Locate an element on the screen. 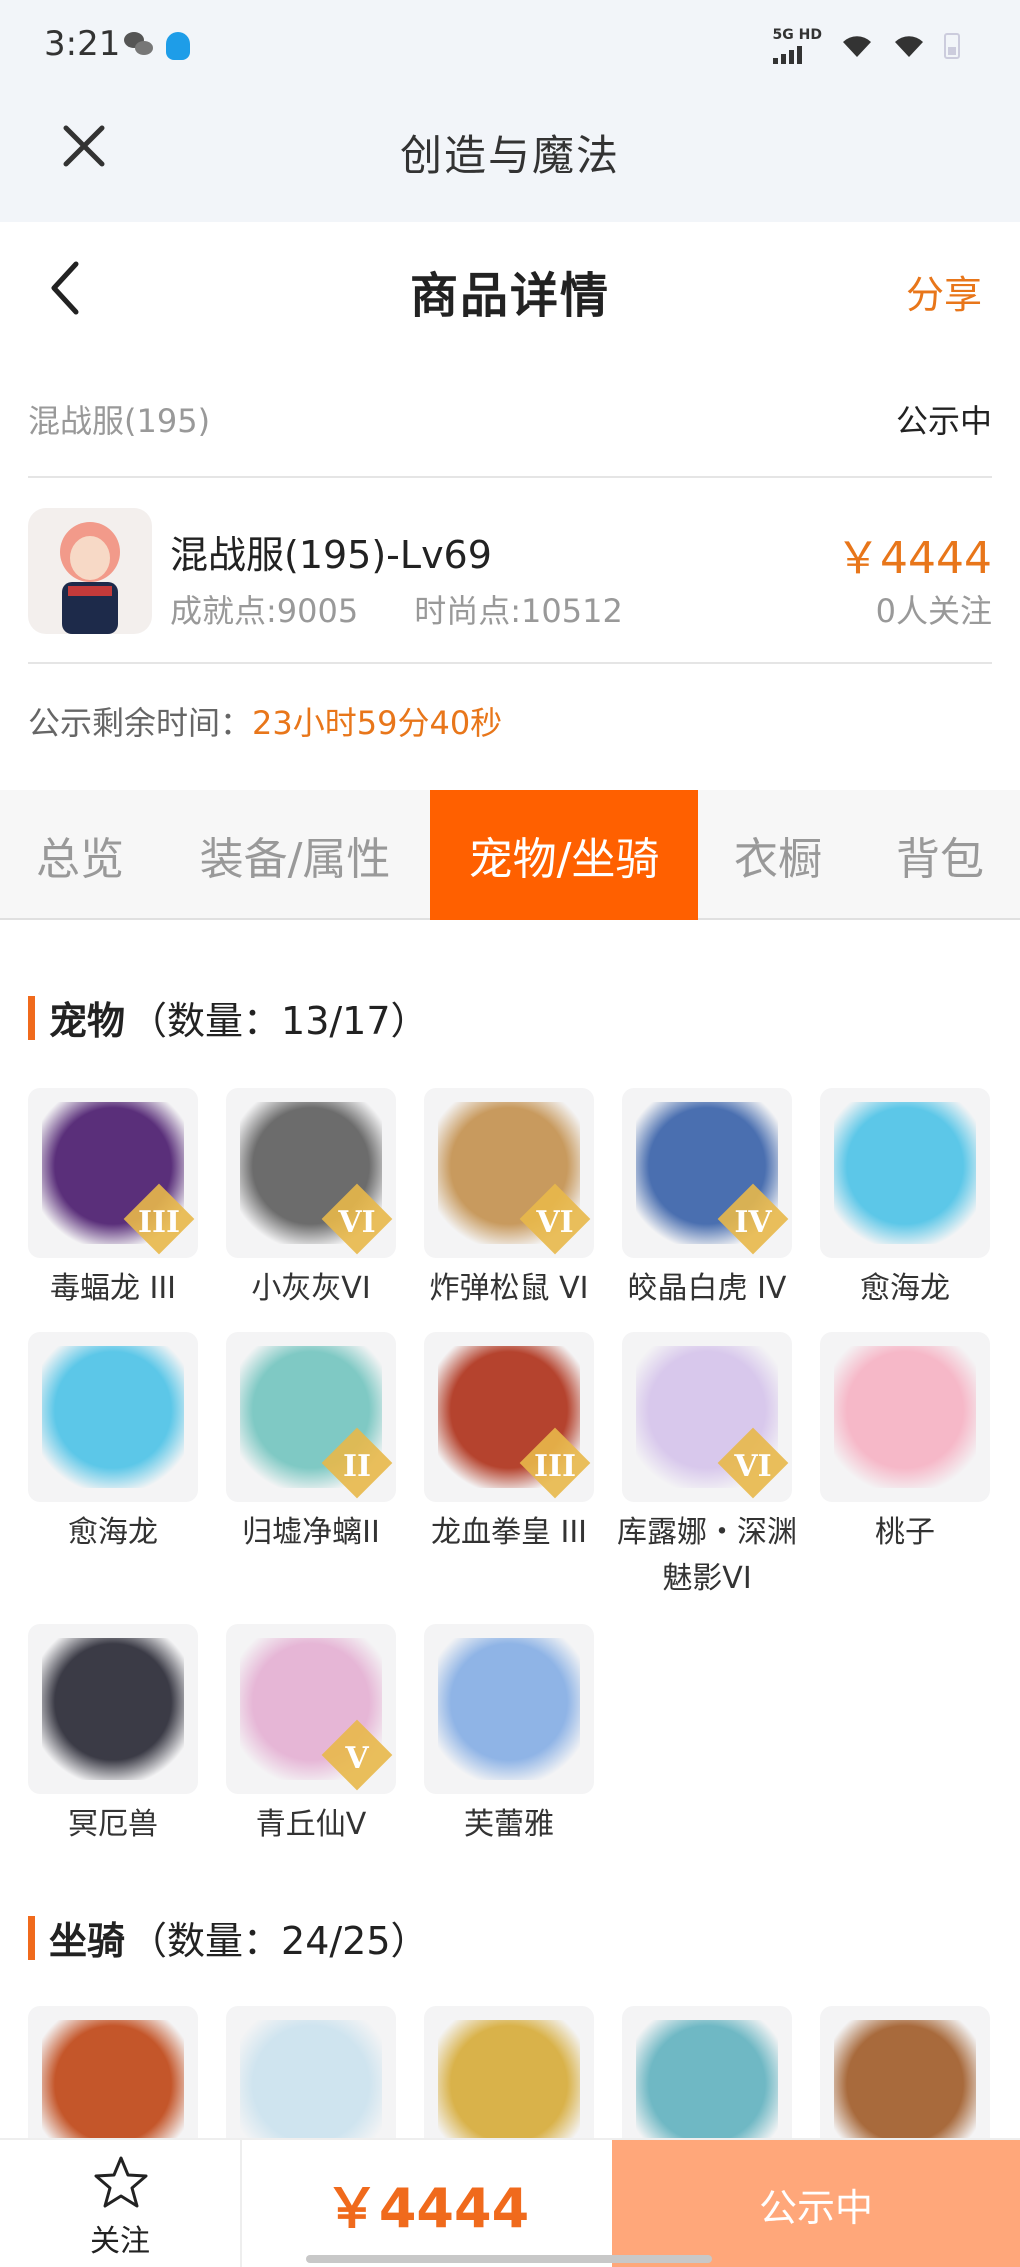  pet-item: III 龙血拳皇 III is located at coordinates (509, 1444).